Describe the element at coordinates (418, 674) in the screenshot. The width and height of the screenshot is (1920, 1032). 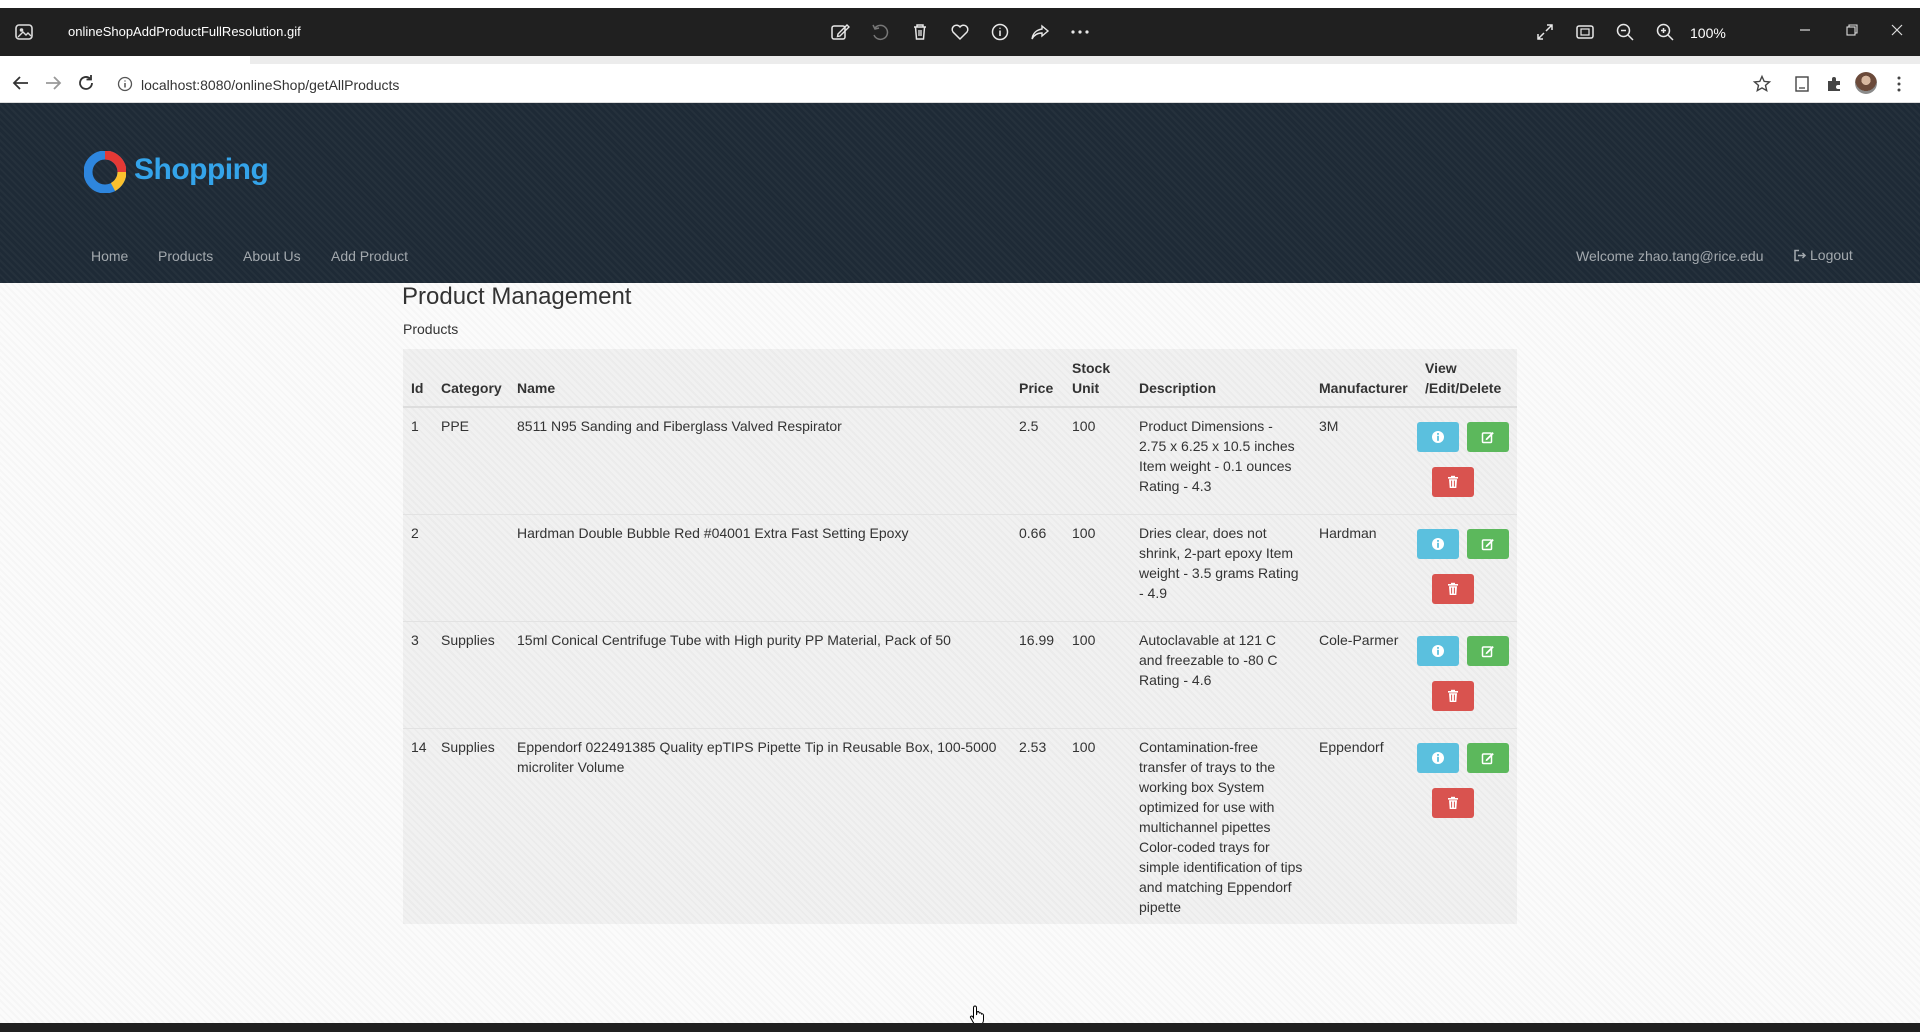
I see `cell-id: 3` at that location.